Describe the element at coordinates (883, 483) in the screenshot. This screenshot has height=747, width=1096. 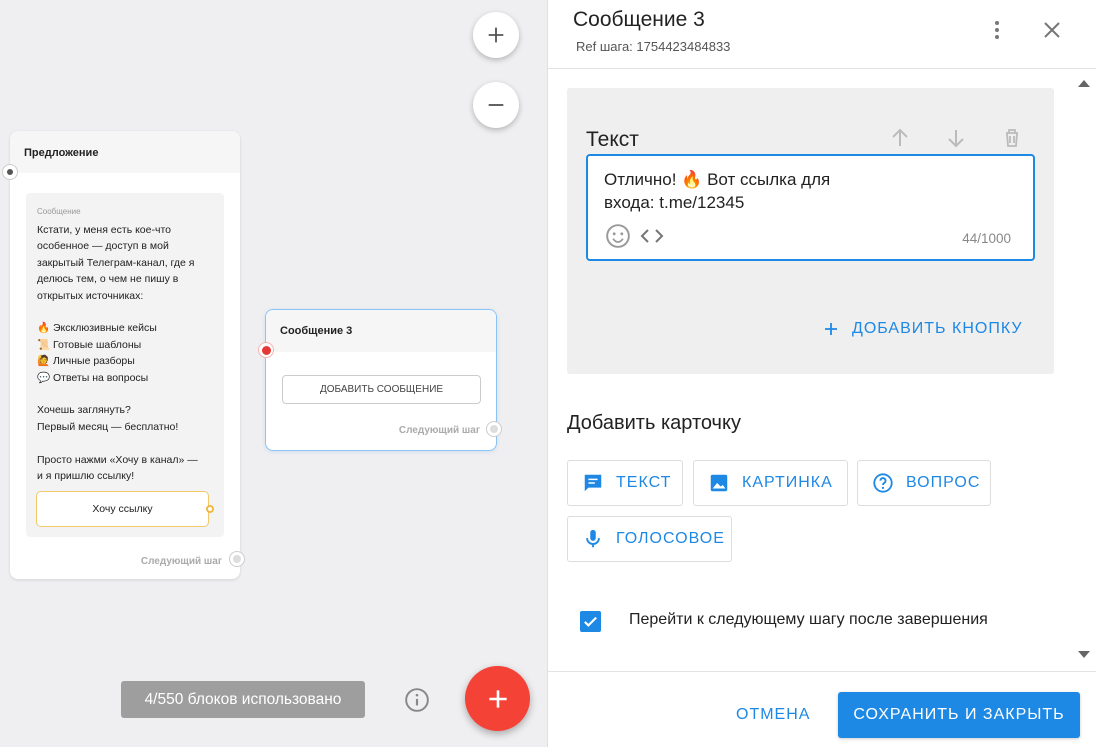
I see `question-icon` at that location.